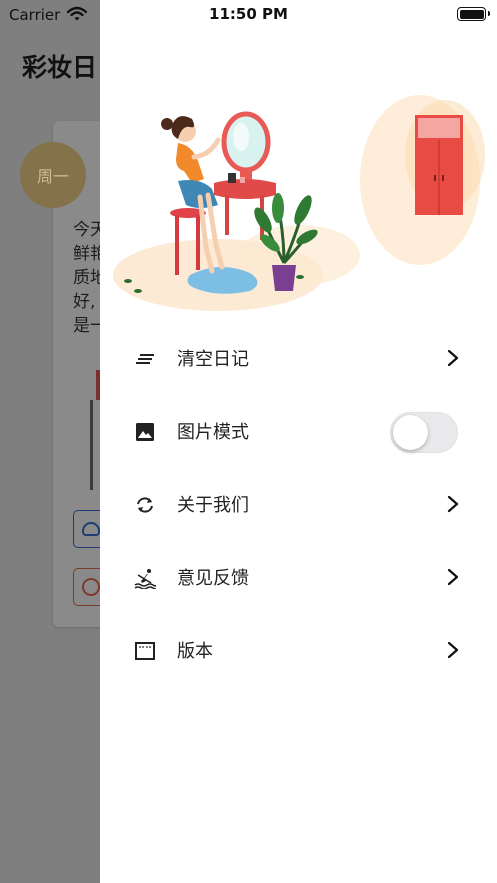  What do you see at coordinates (91, 529) in the screenshot?
I see `cloud-icon` at bounding box center [91, 529].